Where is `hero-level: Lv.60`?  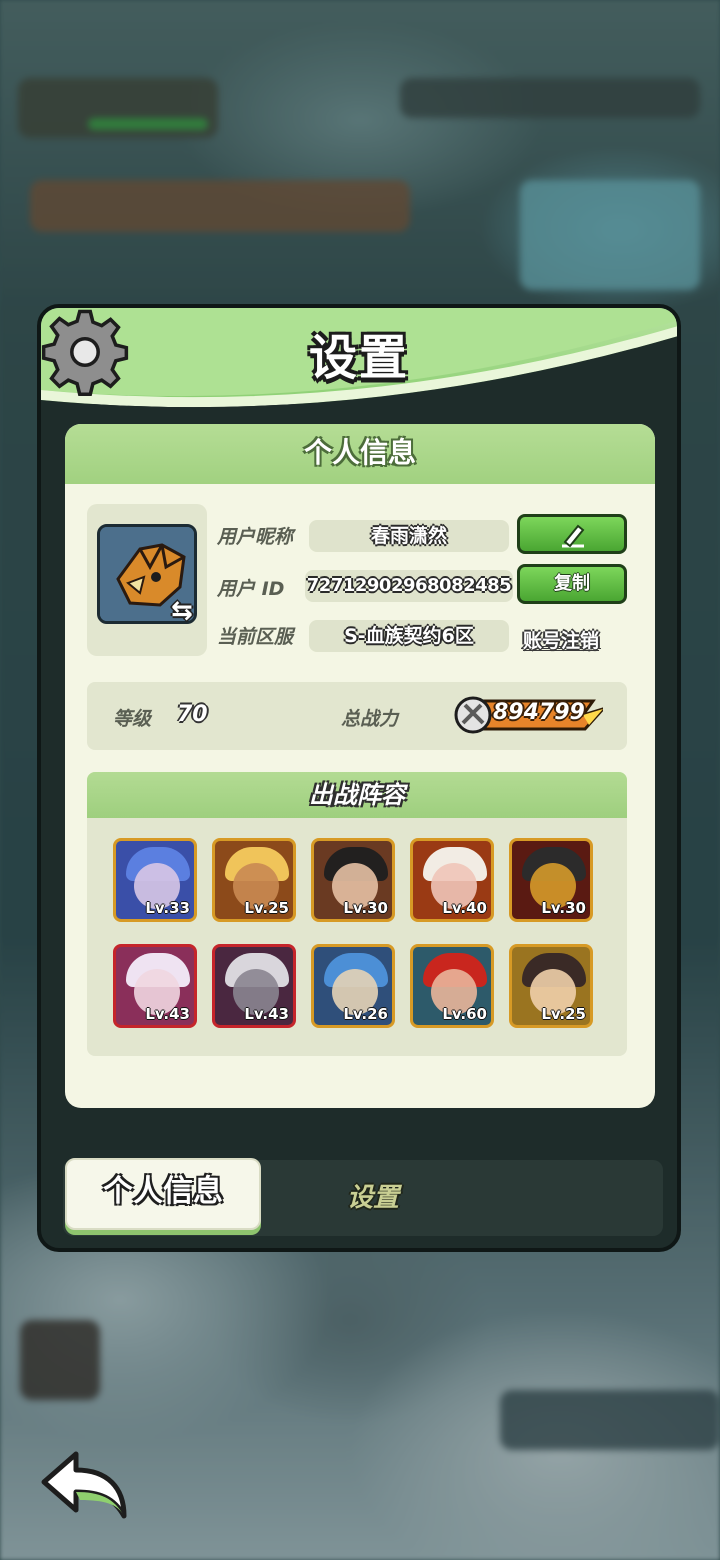 hero-level: Lv.60 is located at coordinates (464, 1014).